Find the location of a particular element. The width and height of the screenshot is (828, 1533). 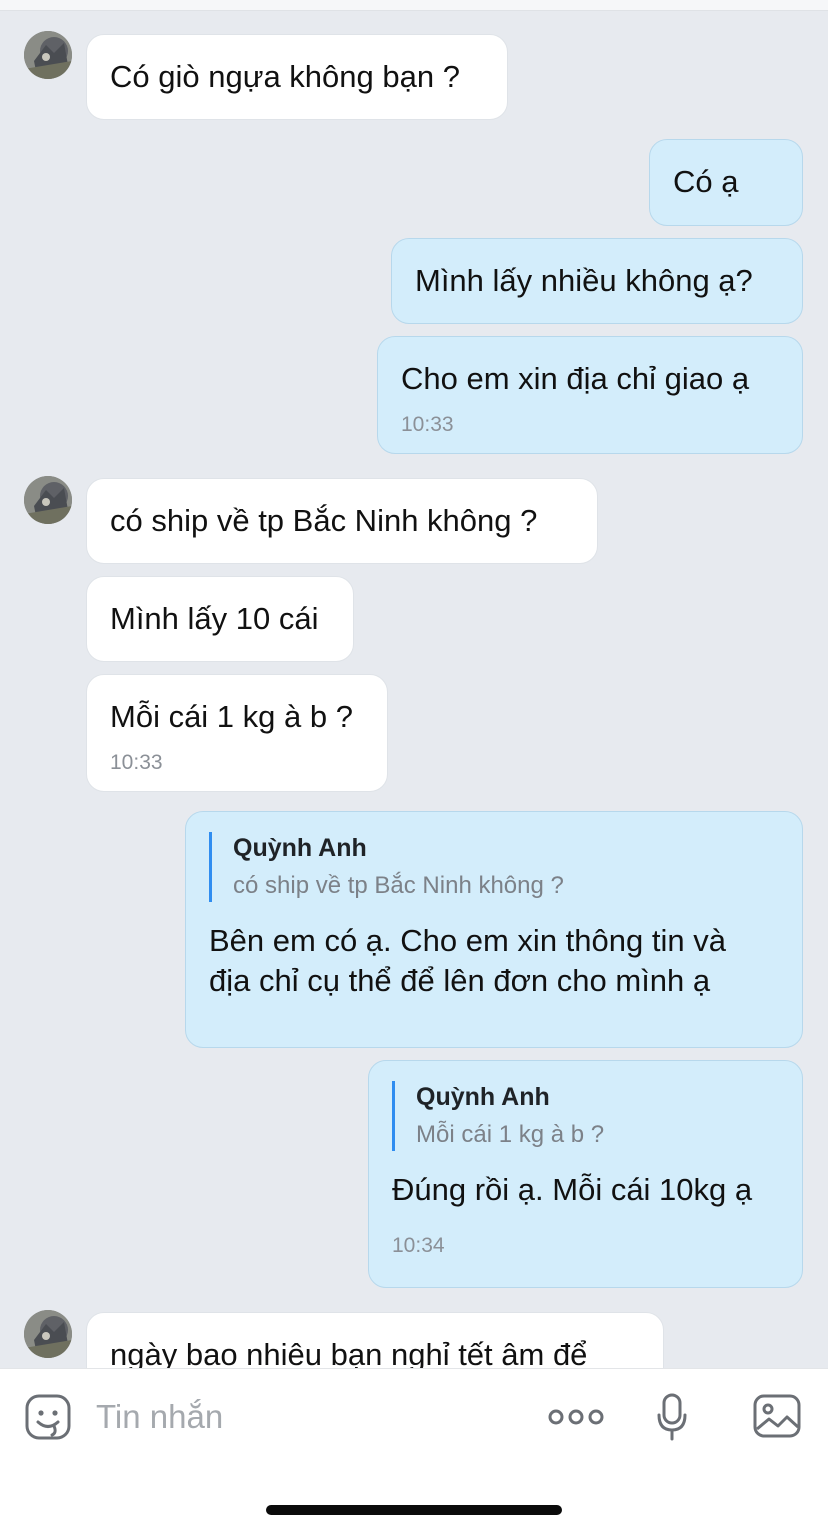

message-text: có ship về tp Bắc Ninh không ? is located at coordinates (324, 520).